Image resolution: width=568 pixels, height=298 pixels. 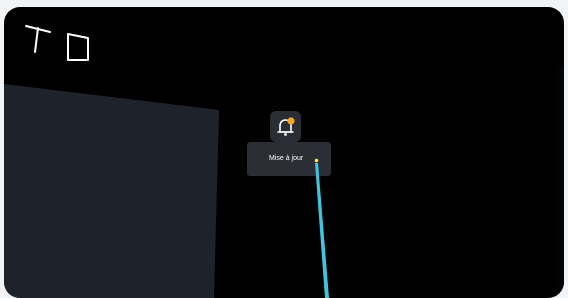 I want to click on notification-button, so click(x=285, y=126).